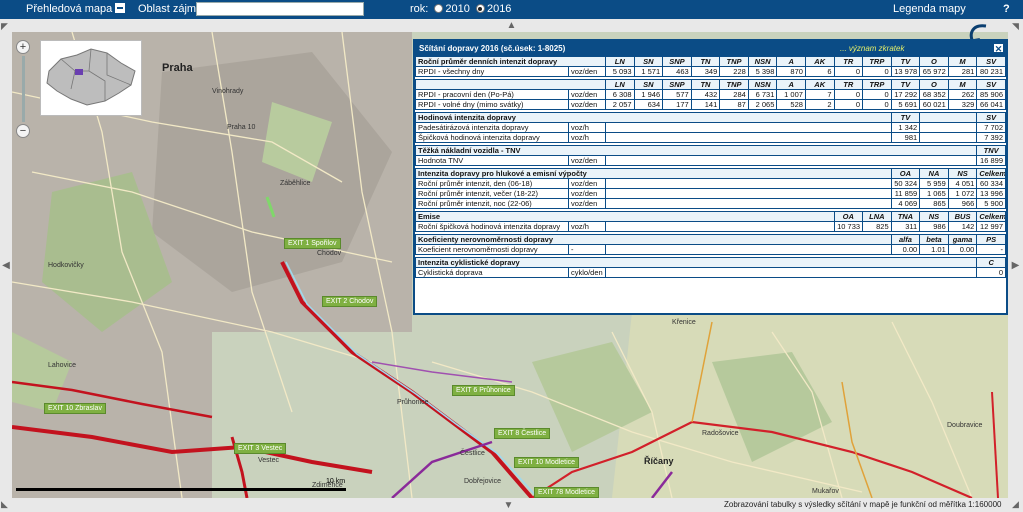 The image size is (1023, 512). Describe the element at coordinates (934, 71) in the screenshot. I see `value-cell: 65 972` at that location.